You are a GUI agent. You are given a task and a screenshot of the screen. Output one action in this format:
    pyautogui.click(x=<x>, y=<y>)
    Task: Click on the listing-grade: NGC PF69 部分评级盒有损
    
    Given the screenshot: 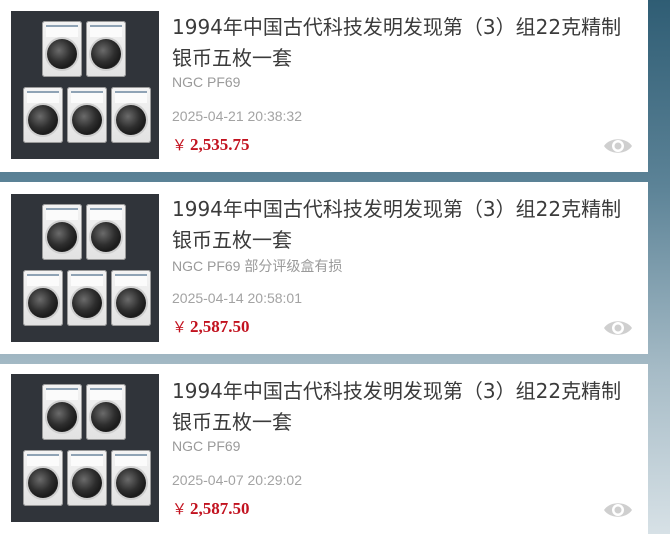 What is the action you would take?
    pyautogui.click(x=257, y=266)
    